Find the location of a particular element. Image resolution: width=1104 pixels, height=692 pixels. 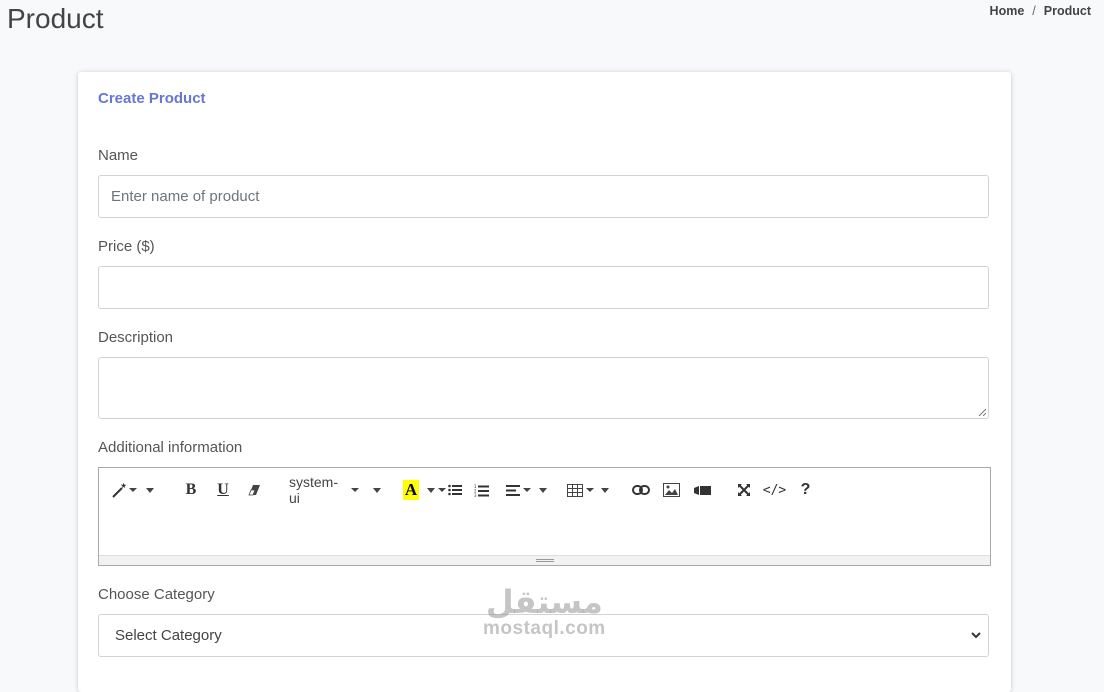

price-input is located at coordinates (543, 287).